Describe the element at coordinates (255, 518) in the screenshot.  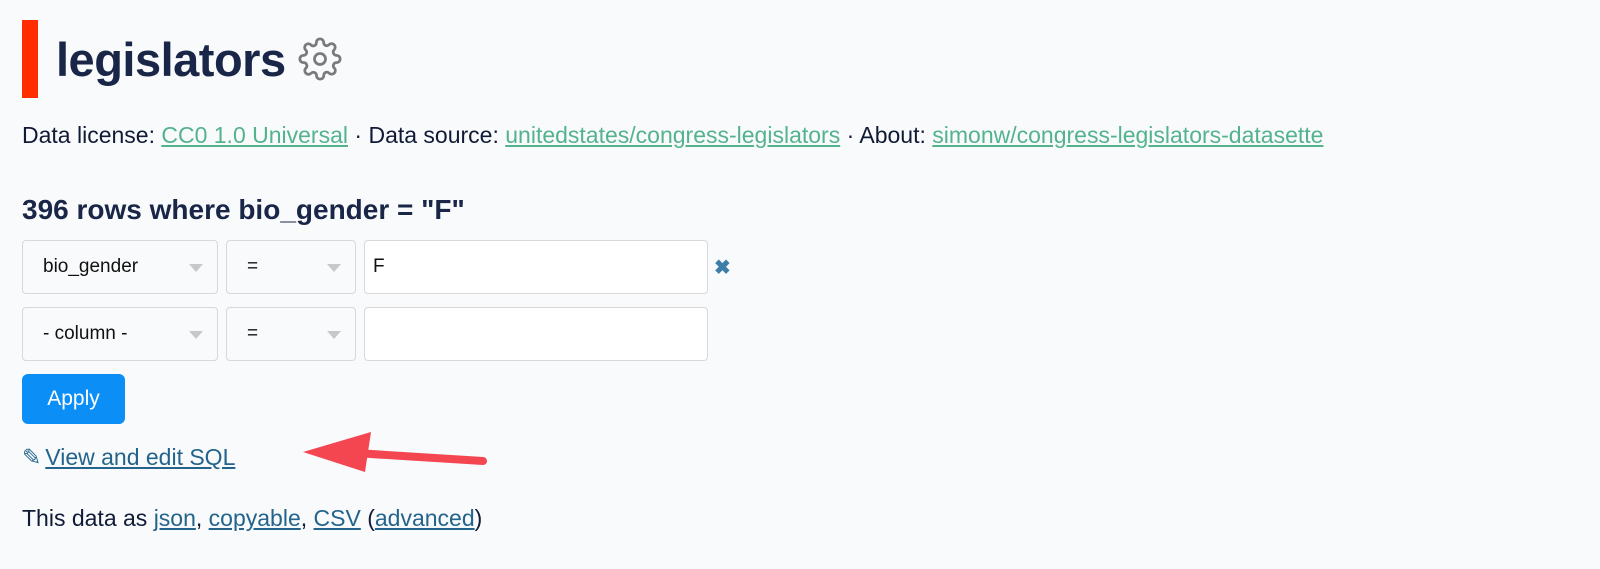
I see `export-copyable-link: copyable` at that location.